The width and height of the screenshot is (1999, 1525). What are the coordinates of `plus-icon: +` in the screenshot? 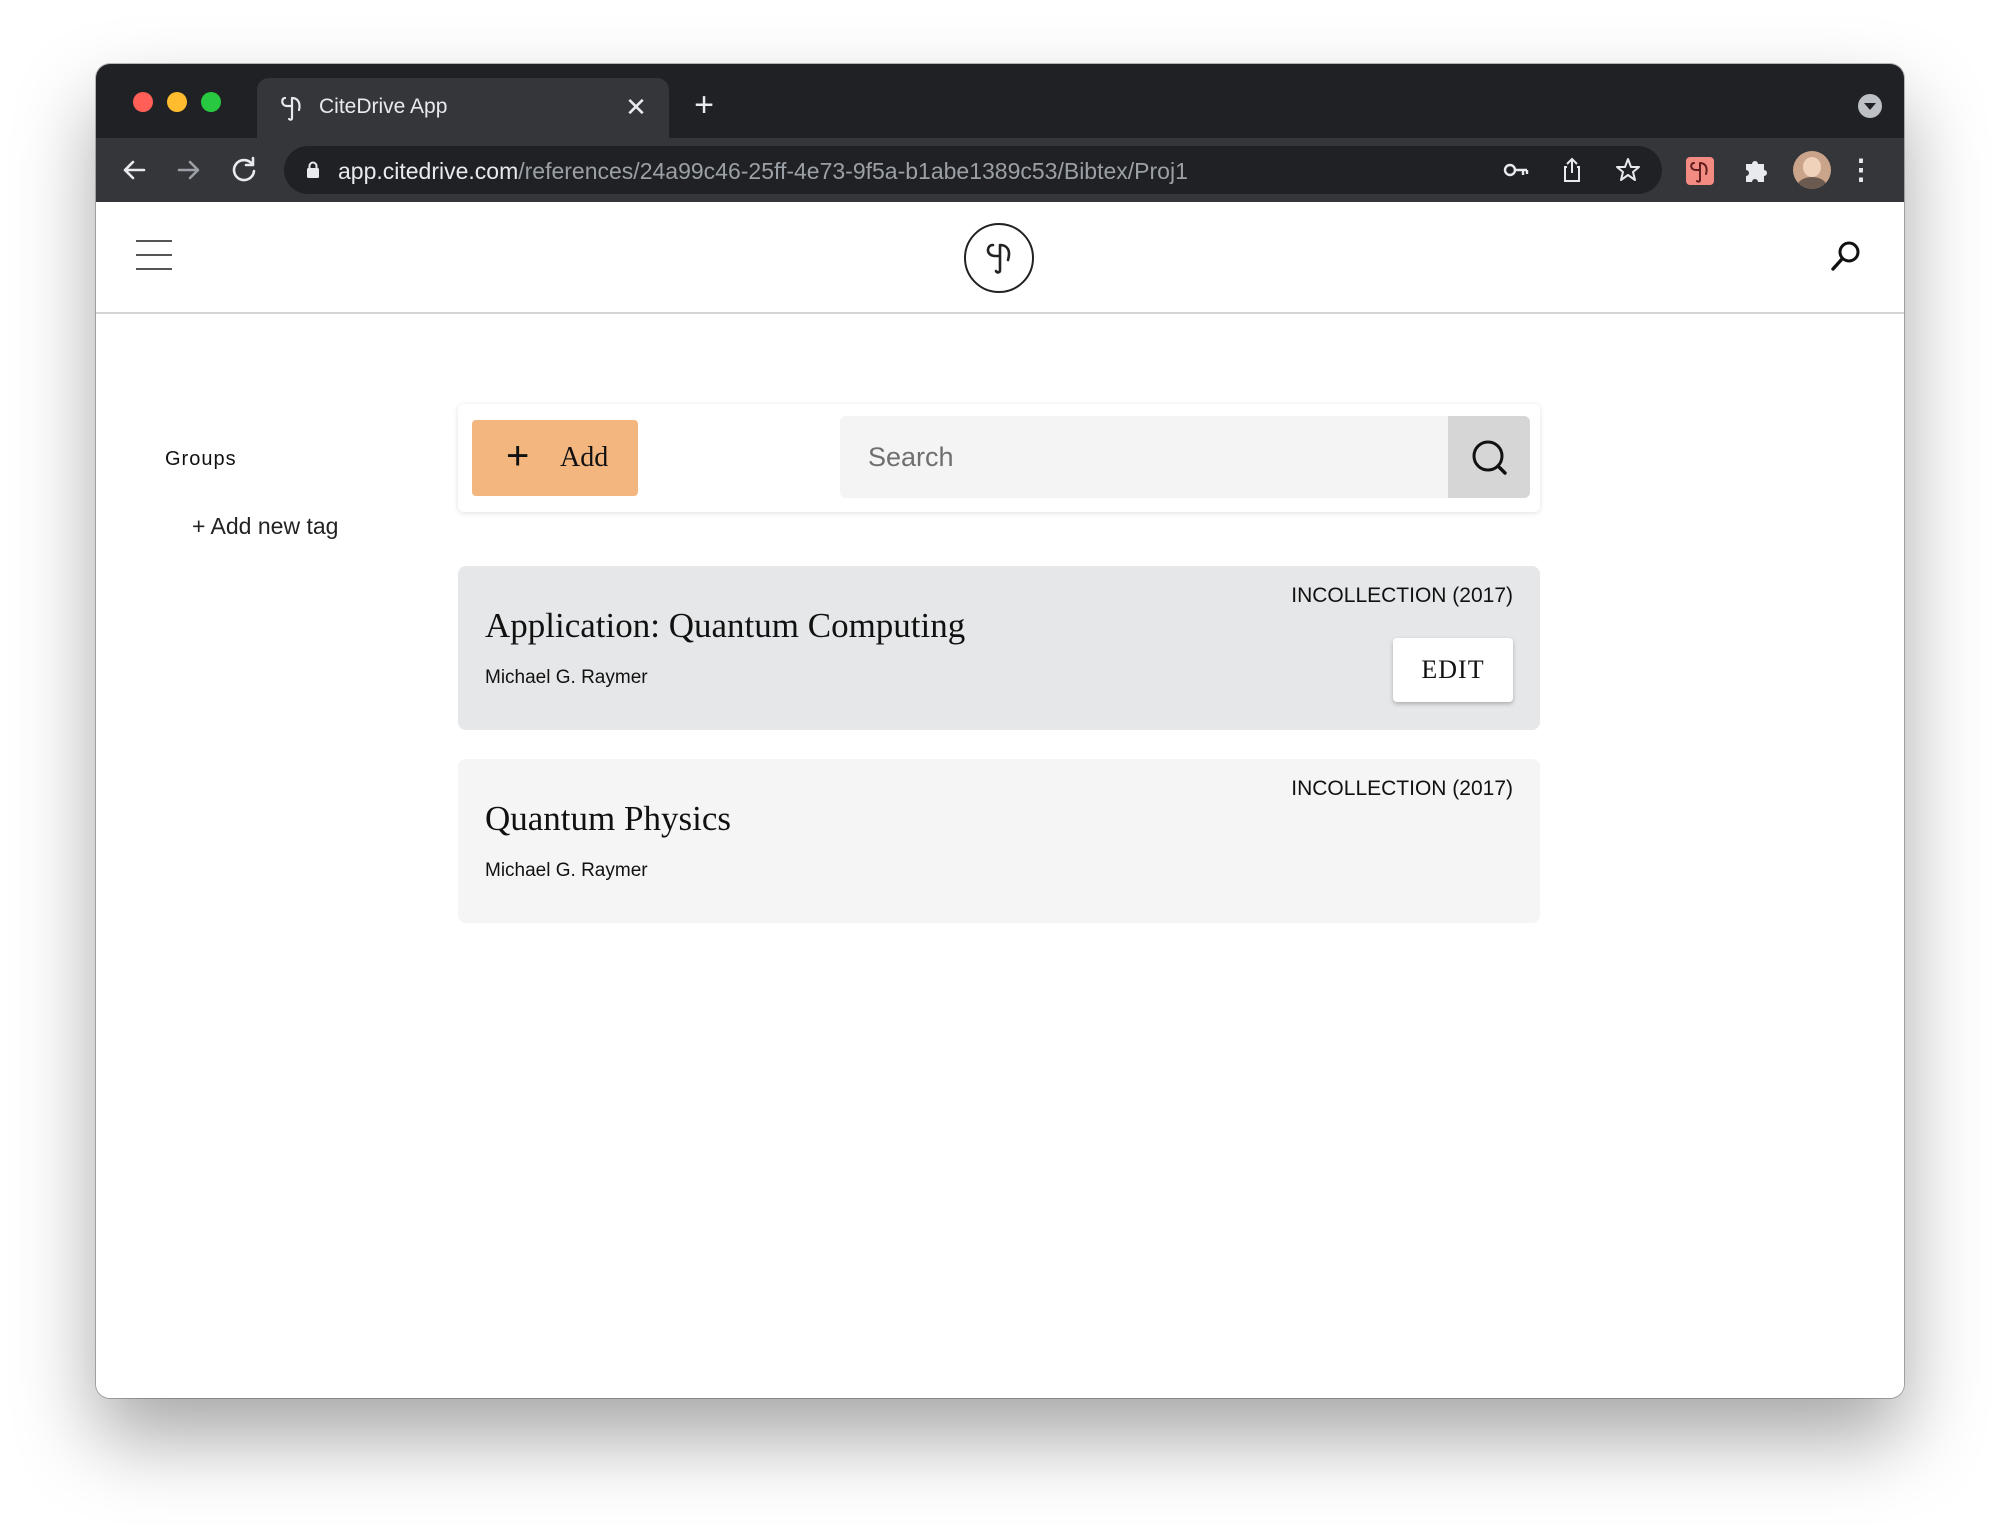 It's located at (518, 456).